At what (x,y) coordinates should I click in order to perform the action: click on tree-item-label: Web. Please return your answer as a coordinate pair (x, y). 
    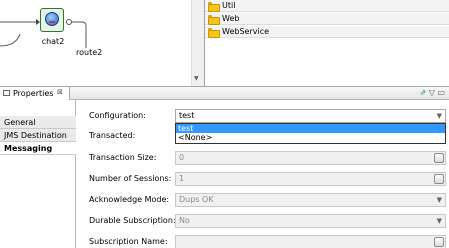
    Looking at the image, I should click on (231, 18).